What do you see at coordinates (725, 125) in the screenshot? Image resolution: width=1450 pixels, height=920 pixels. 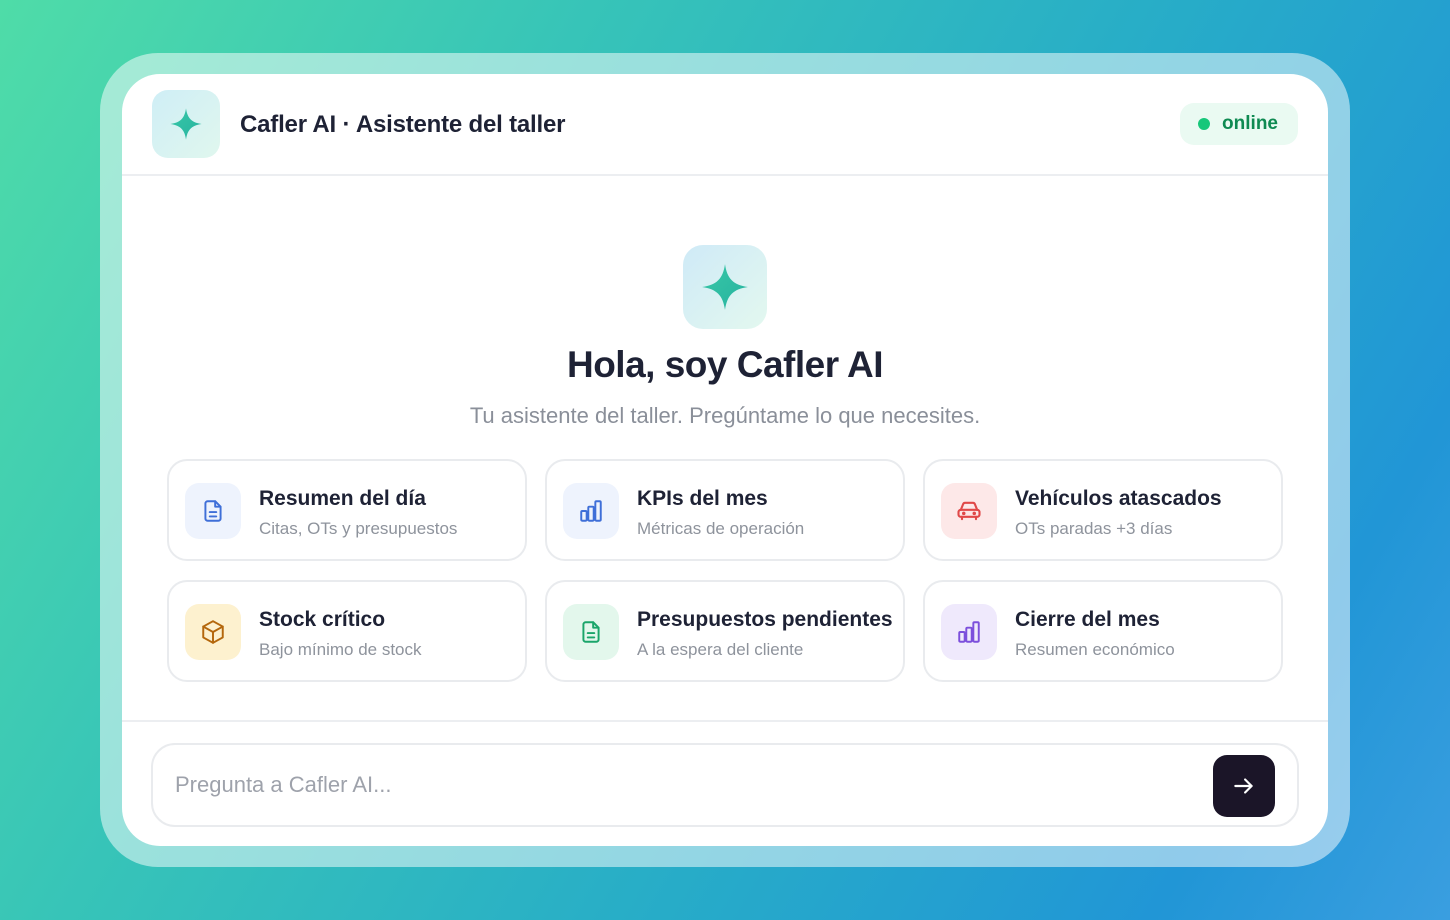 I see `header: Cafler AI · Asistente del taller online` at bounding box center [725, 125].